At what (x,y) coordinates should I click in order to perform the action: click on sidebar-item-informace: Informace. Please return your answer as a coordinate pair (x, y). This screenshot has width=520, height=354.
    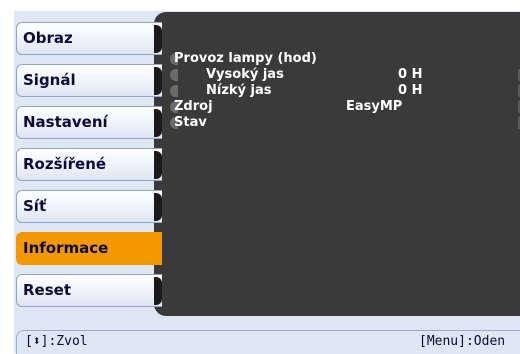
    Looking at the image, I should click on (89, 248).